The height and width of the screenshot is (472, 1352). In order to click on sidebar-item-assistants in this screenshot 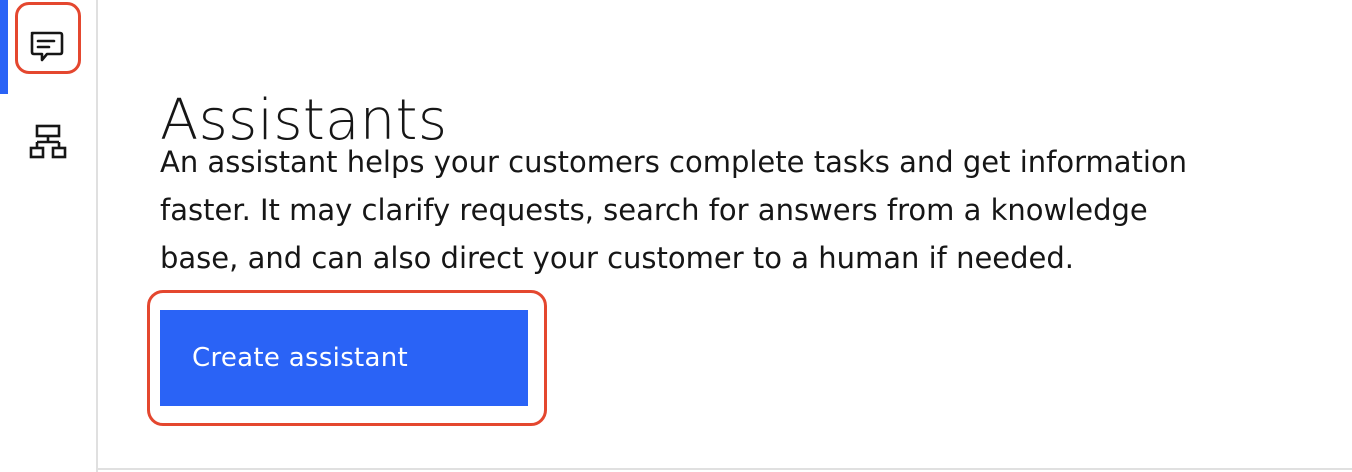, I will do `click(46, 46)`.